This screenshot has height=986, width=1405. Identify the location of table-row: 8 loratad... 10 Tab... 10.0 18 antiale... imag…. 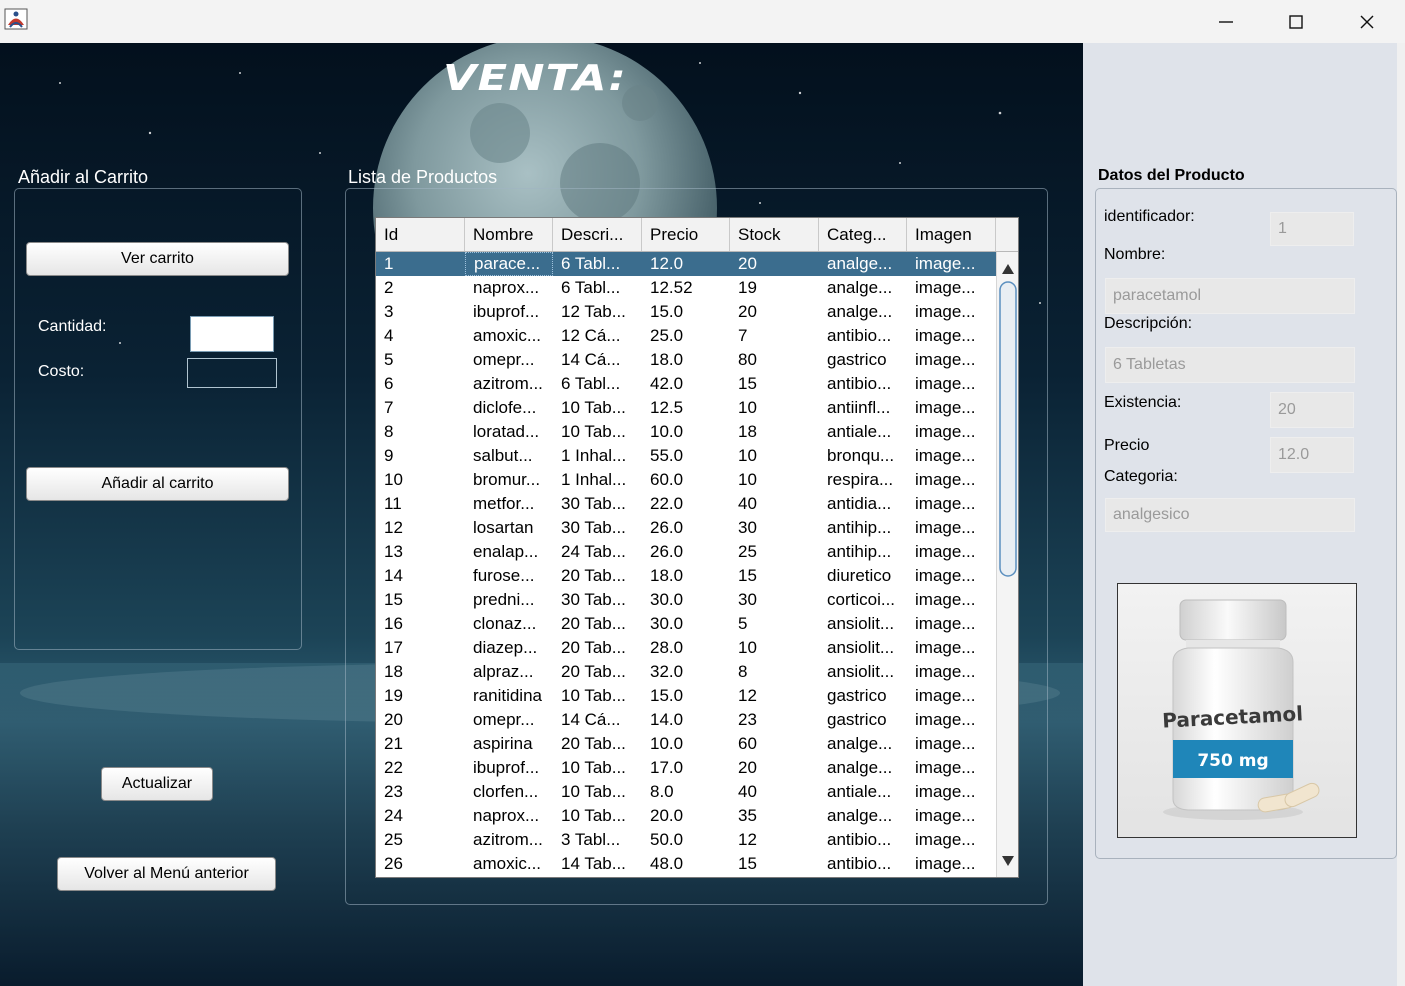
(686, 432).